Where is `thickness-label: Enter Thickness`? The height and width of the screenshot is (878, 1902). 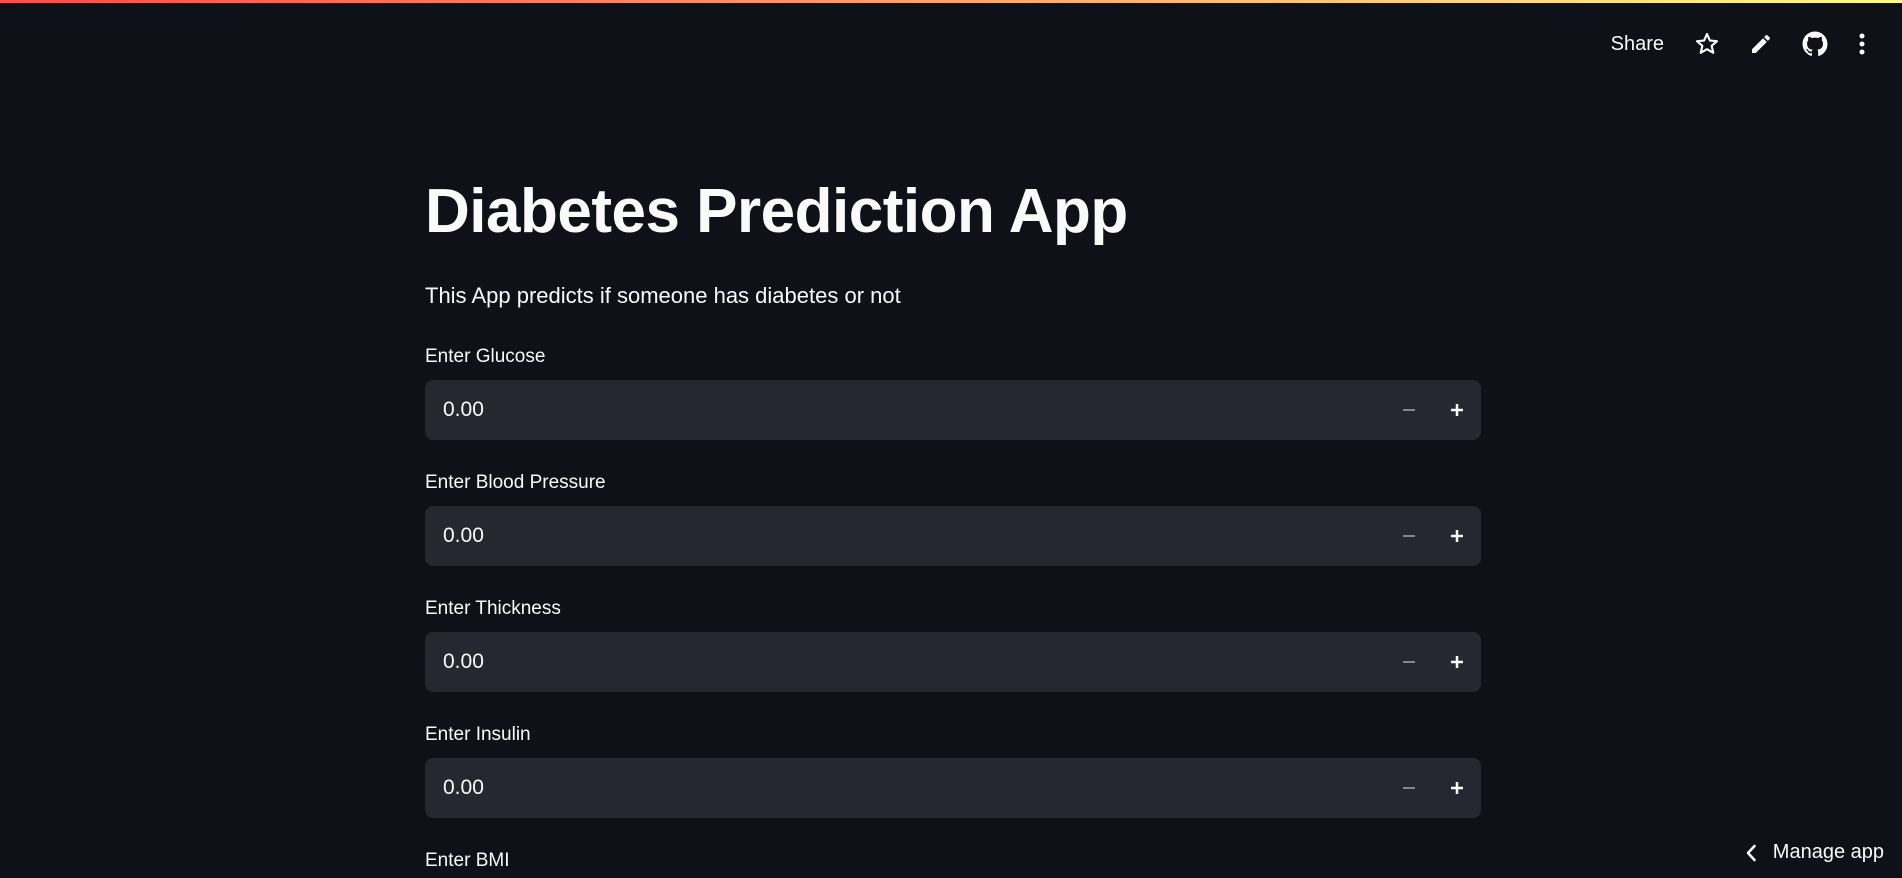
thickness-label: Enter Thickness is located at coordinates (493, 608).